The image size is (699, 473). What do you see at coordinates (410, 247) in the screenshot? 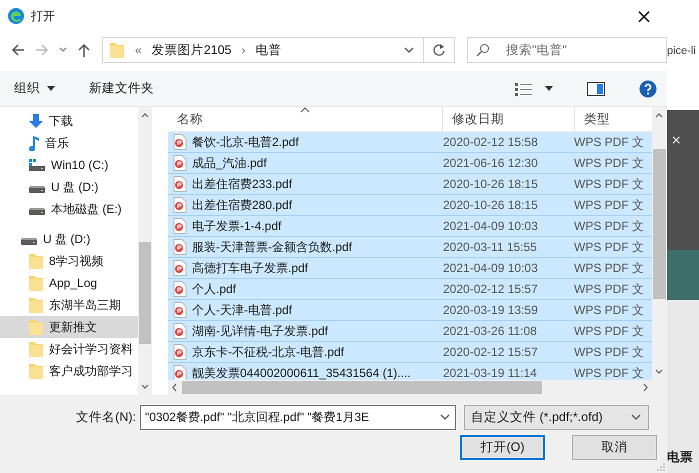
I see `file-row: 服装-天津普票-金额含负数.pdf 2020-03-11 15:55 WPS PDF 文` at bounding box center [410, 247].